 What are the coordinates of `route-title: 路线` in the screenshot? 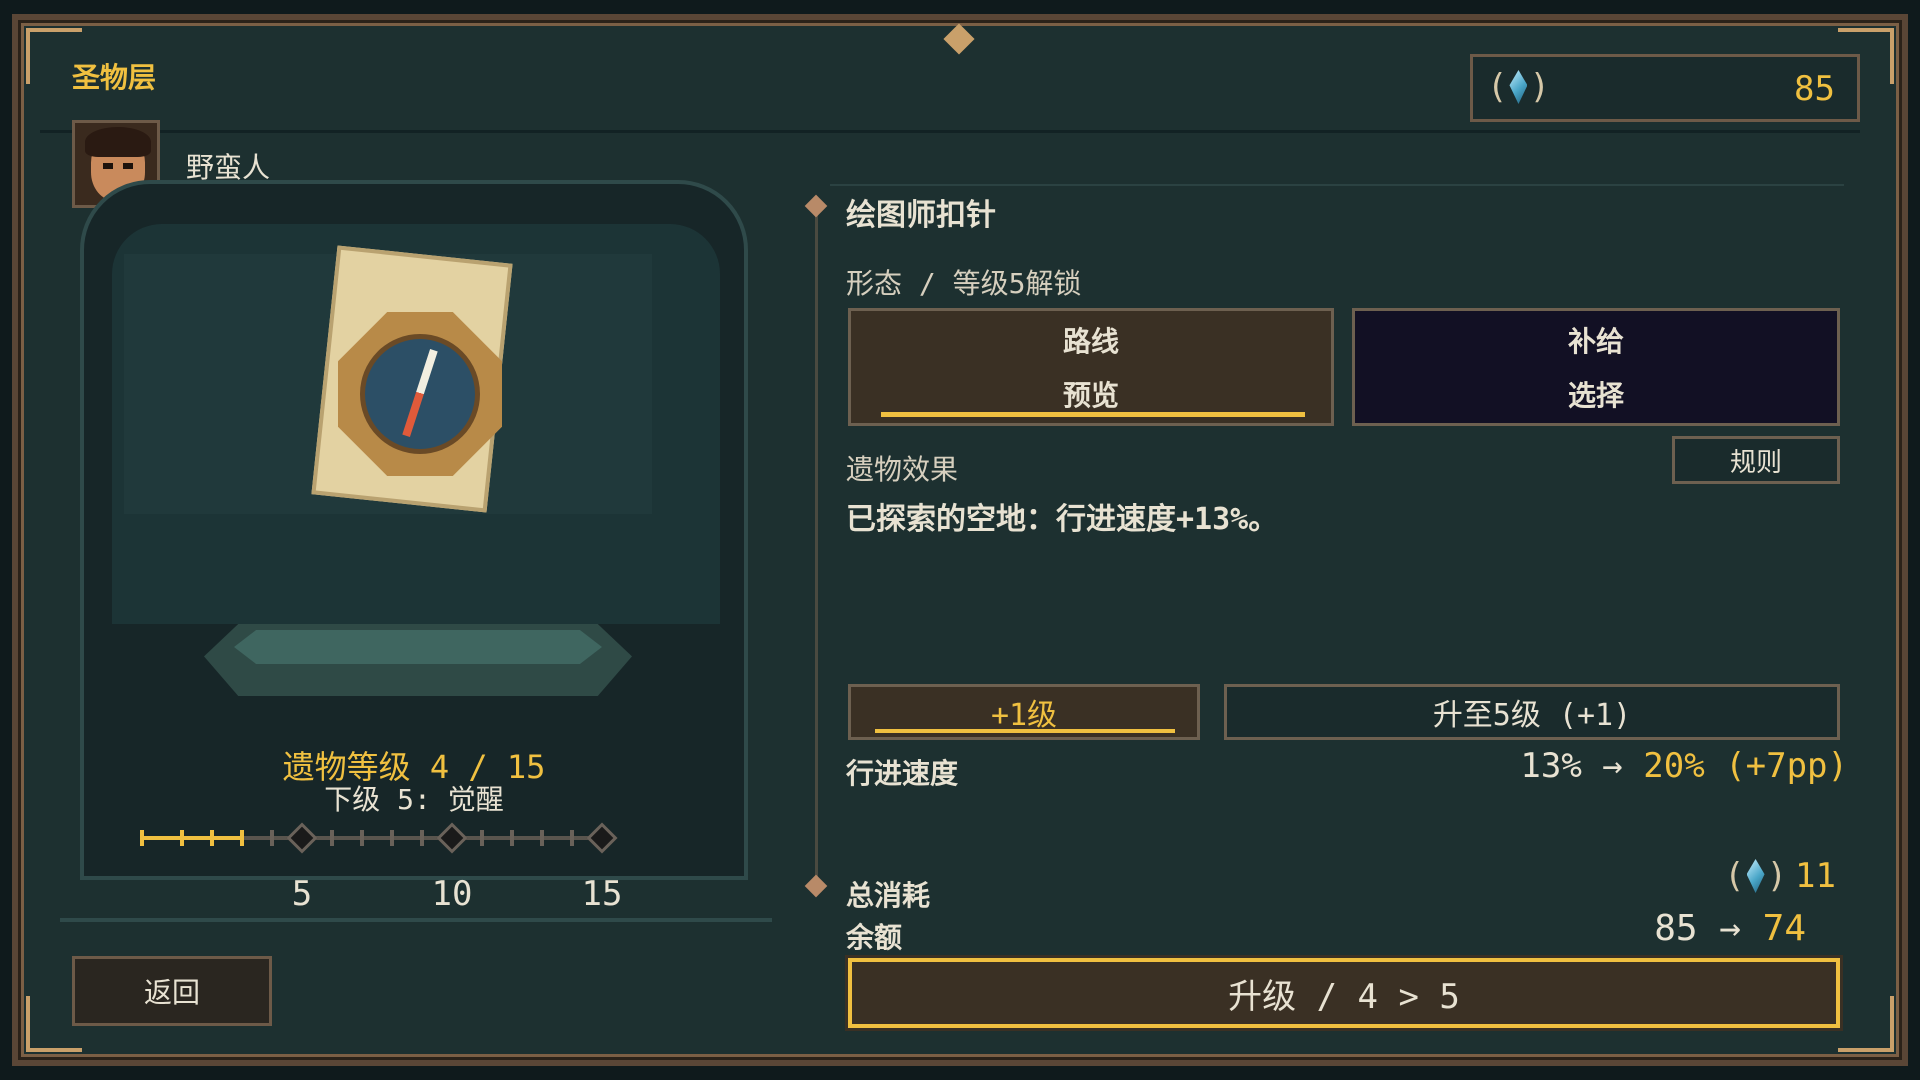 It's located at (1090, 341).